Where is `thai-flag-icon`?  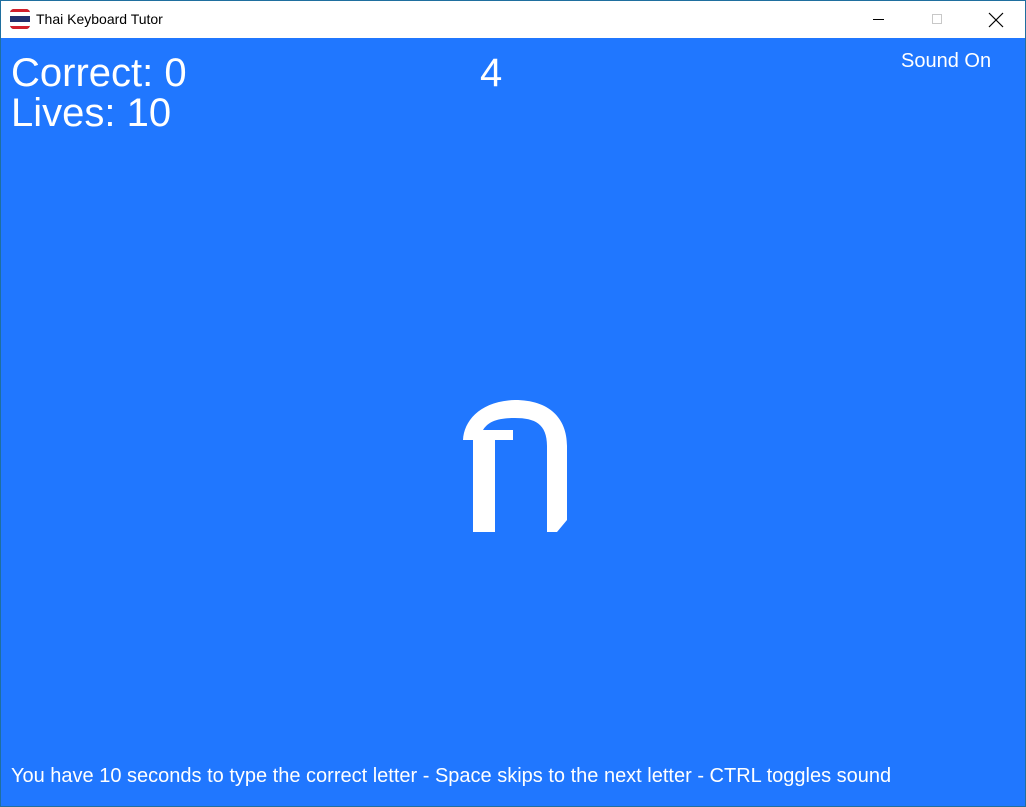
thai-flag-icon is located at coordinates (20, 19).